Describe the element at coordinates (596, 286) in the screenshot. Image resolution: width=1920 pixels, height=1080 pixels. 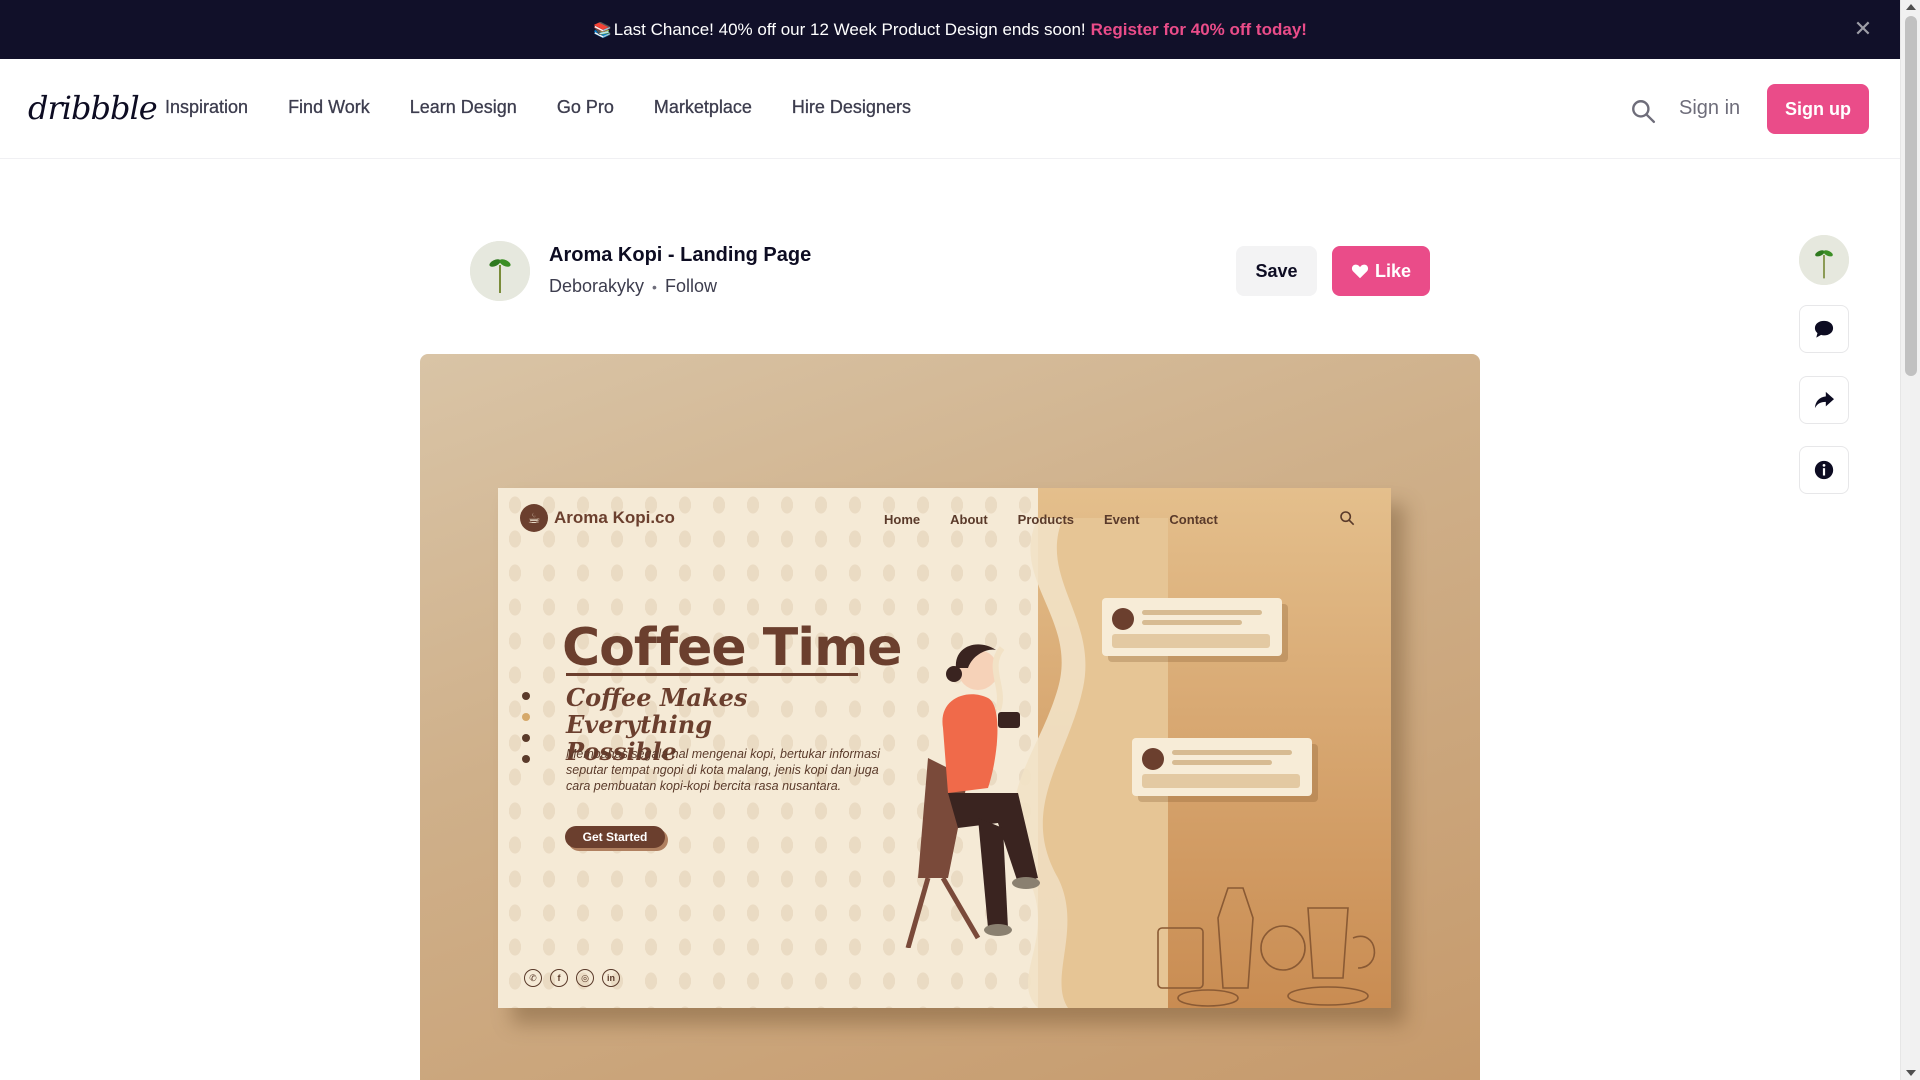
I see `author-name-link: Deborakyky` at that location.